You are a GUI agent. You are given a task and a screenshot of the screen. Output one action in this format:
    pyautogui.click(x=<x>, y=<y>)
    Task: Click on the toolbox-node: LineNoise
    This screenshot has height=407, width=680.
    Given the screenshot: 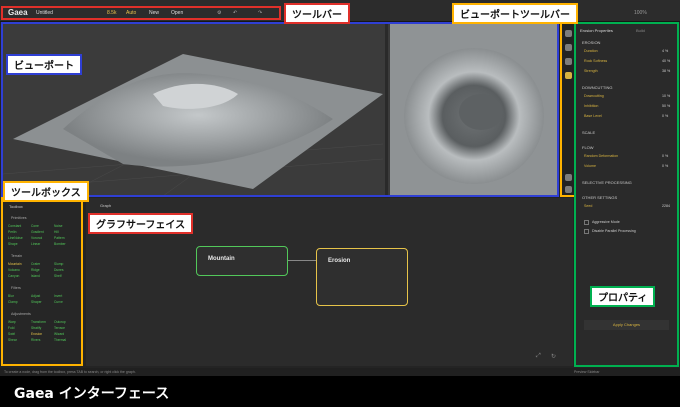 What is the action you would take?
    pyautogui.click(x=15, y=238)
    